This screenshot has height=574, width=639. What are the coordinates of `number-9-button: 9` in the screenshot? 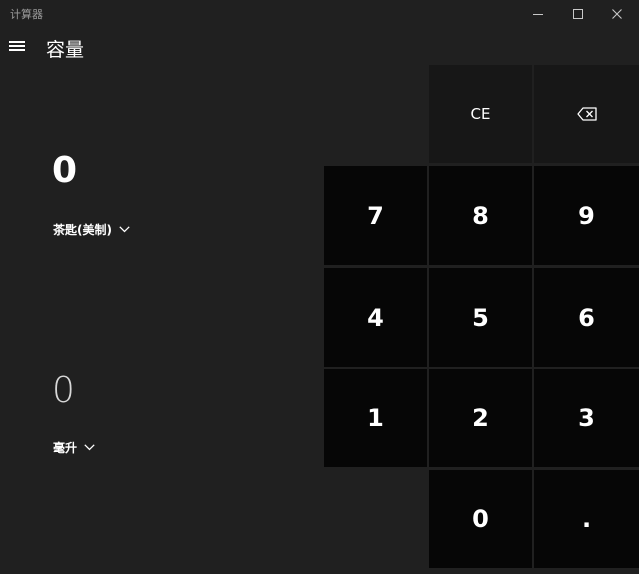 It's located at (586, 215).